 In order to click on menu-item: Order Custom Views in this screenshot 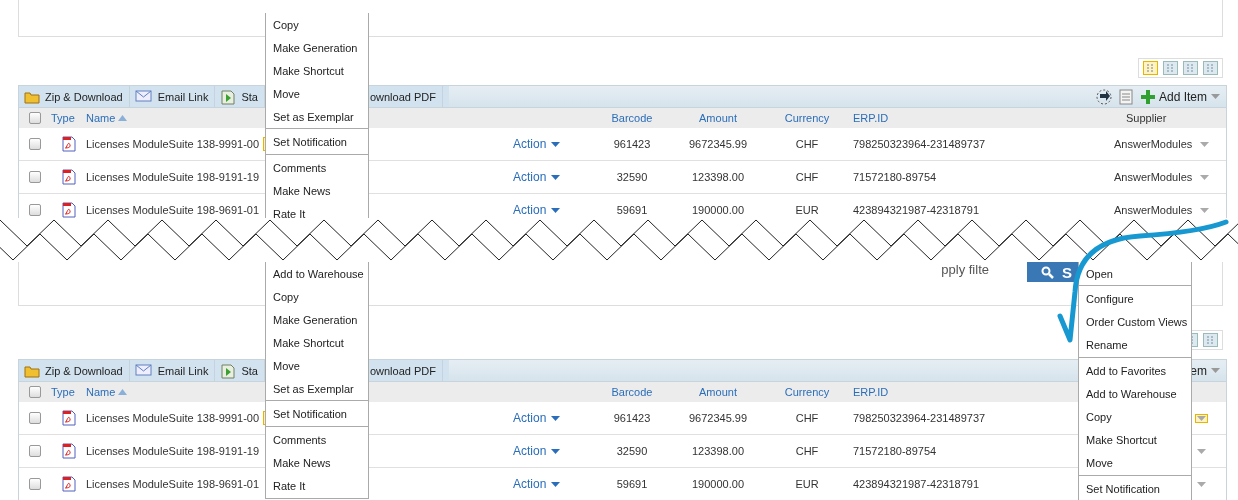, I will do `click(1135, 321)`.